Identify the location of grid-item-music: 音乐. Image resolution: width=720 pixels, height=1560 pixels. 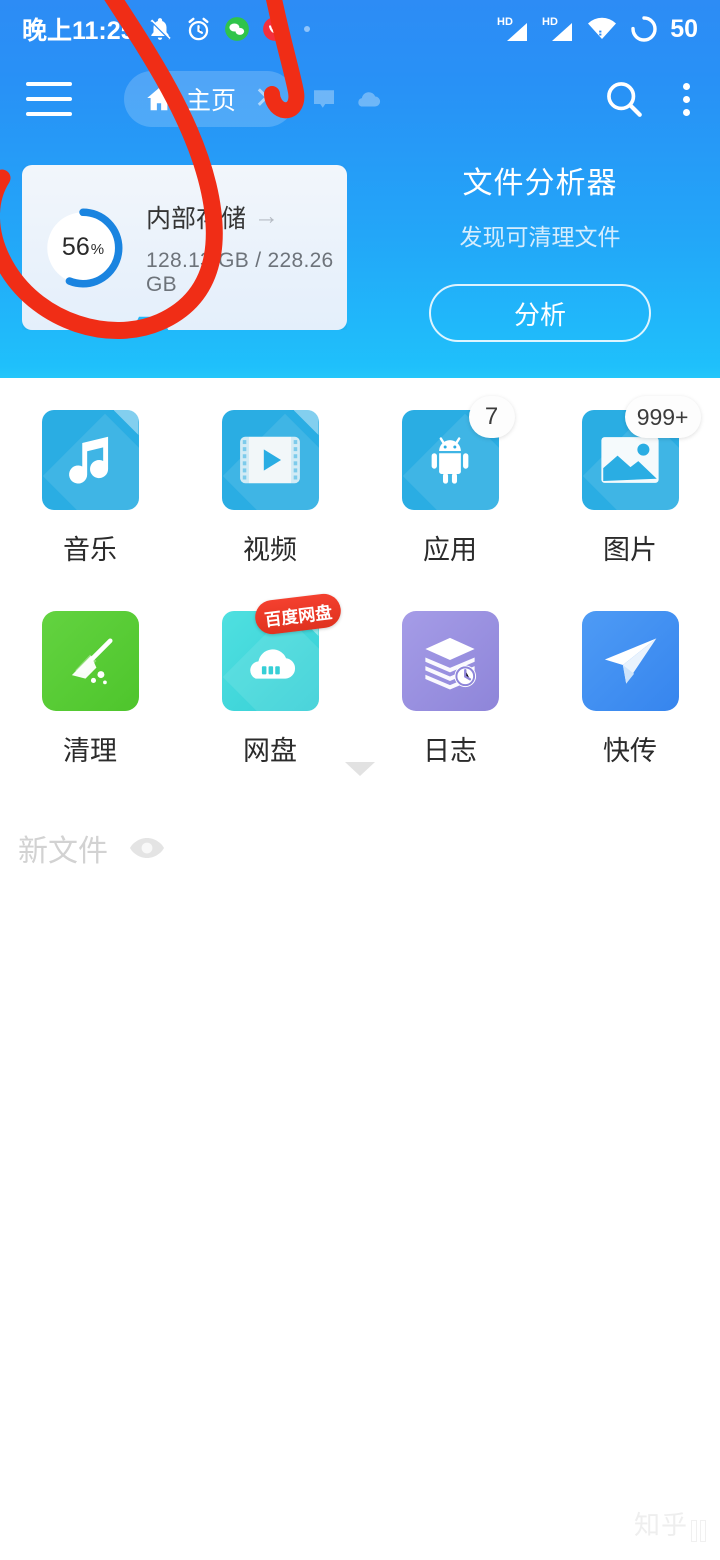
(90, 478).